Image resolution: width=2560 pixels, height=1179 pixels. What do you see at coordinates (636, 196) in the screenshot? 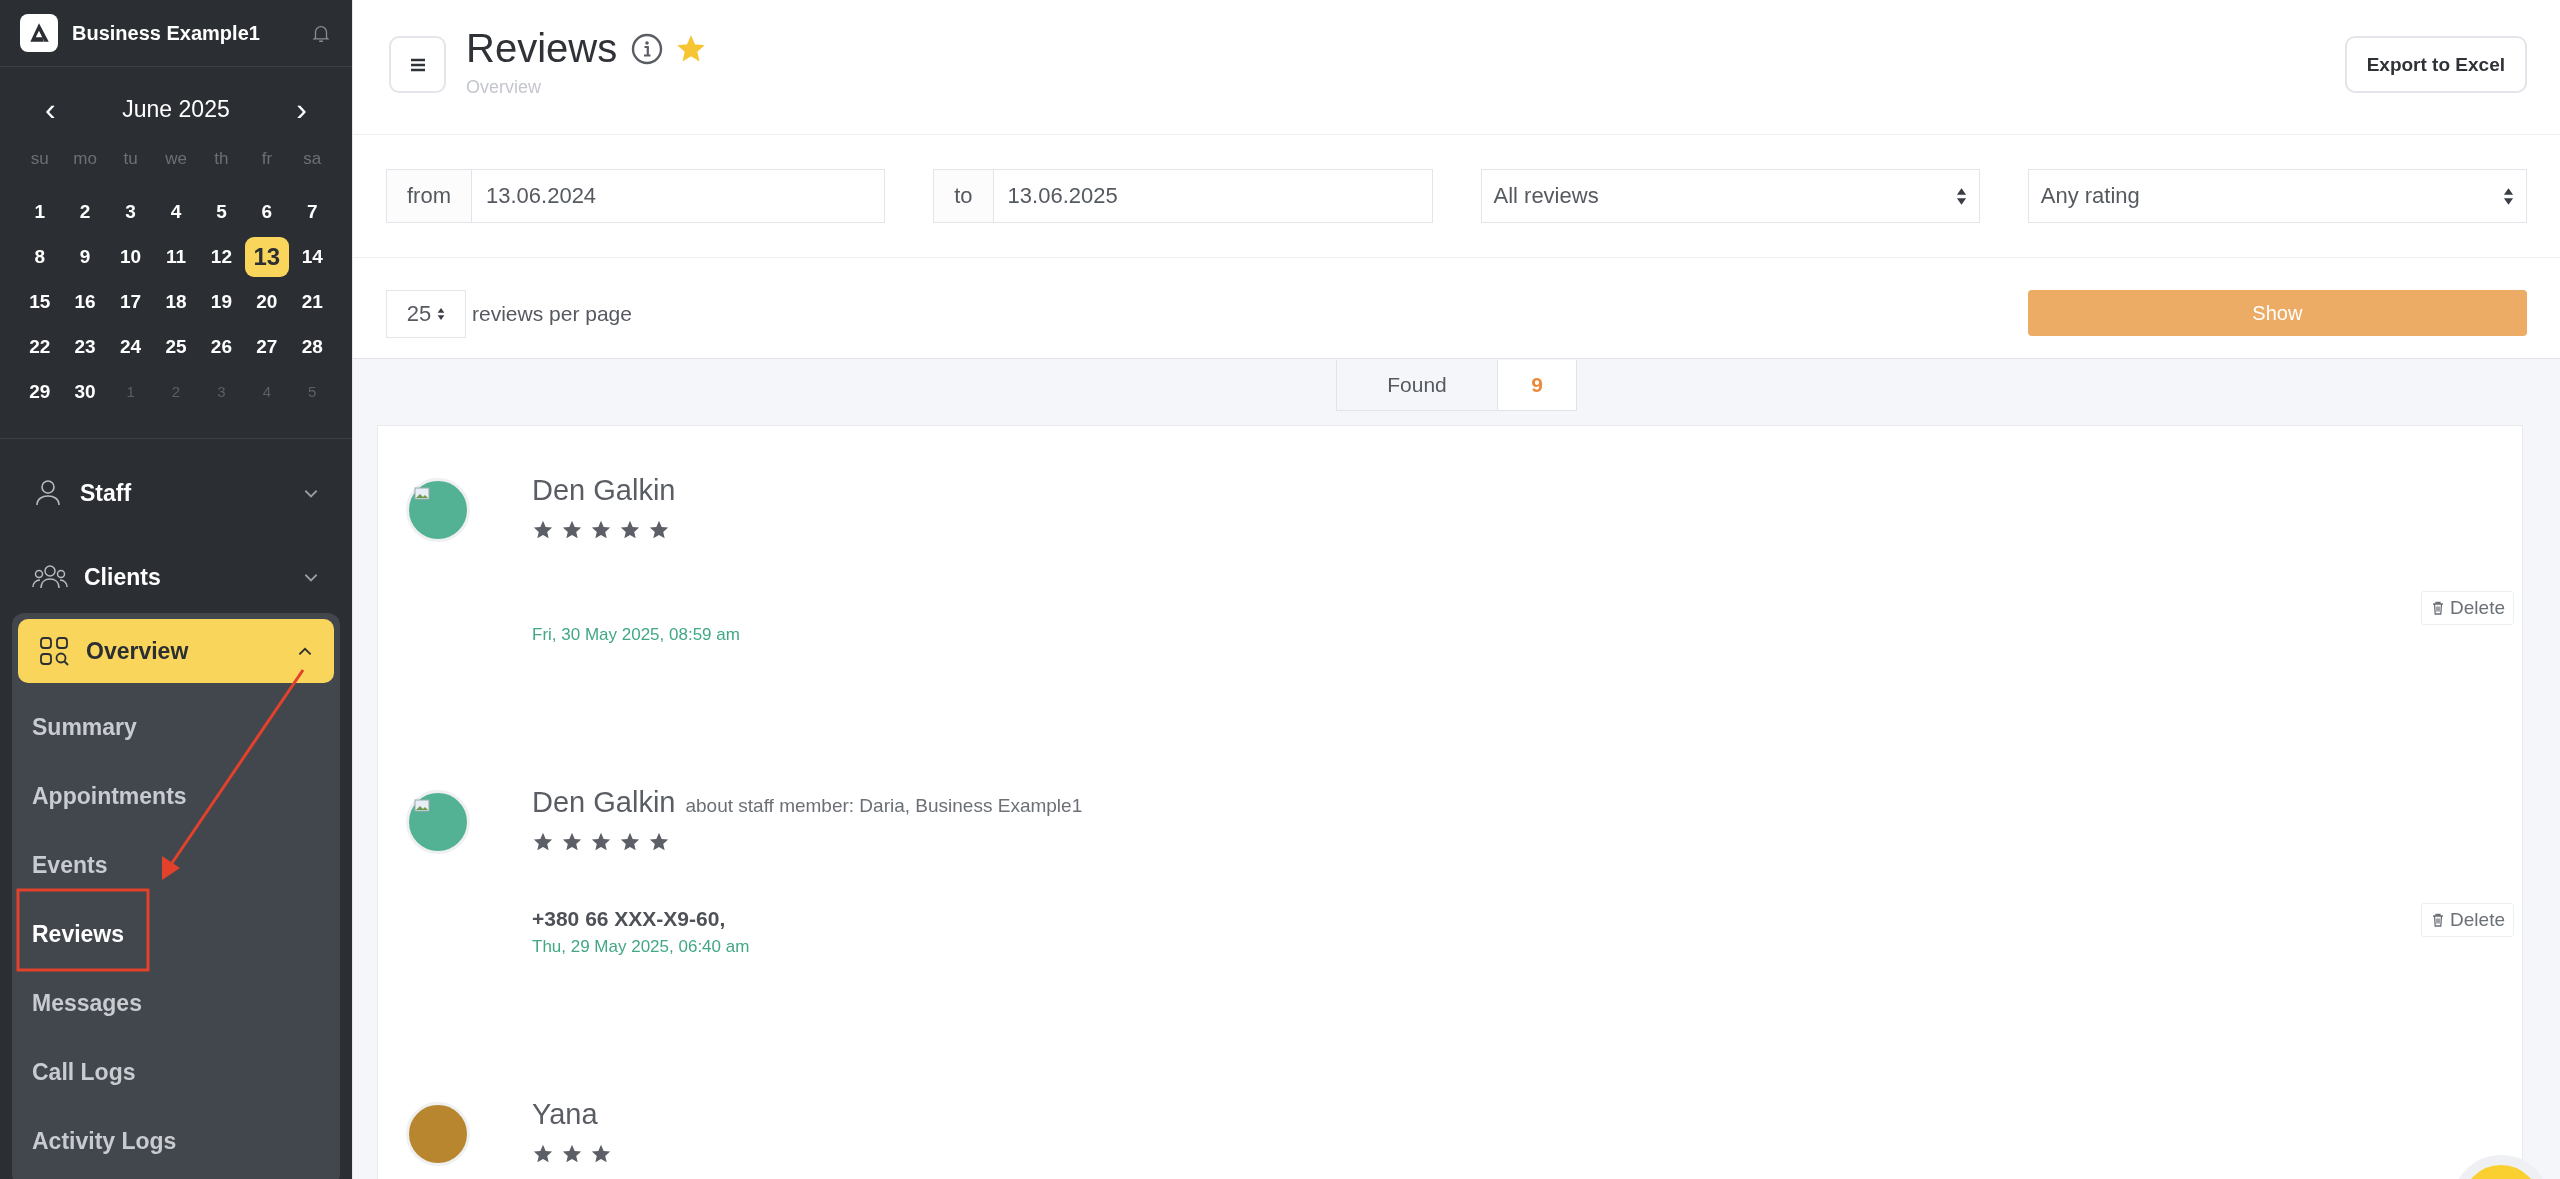
I see `from-date-field: from 13.06.2024` at bounding box center [636, 196].